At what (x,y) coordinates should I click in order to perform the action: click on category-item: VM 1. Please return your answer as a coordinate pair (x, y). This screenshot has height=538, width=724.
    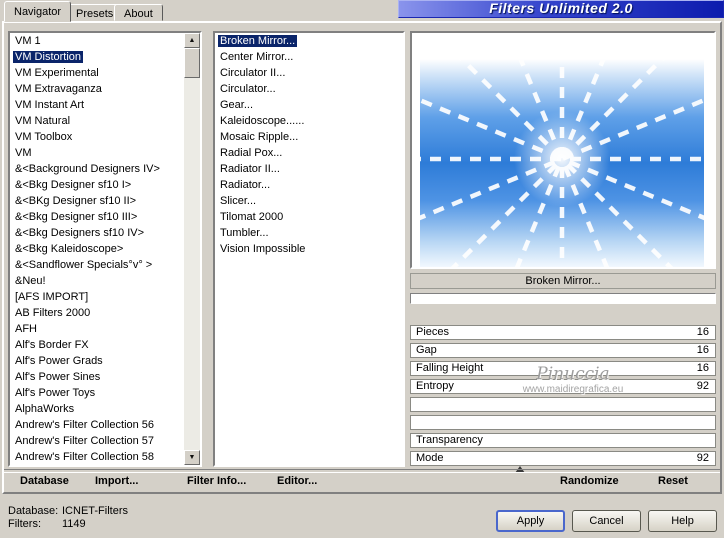
    Looking at the image, I should click on (97, 41).